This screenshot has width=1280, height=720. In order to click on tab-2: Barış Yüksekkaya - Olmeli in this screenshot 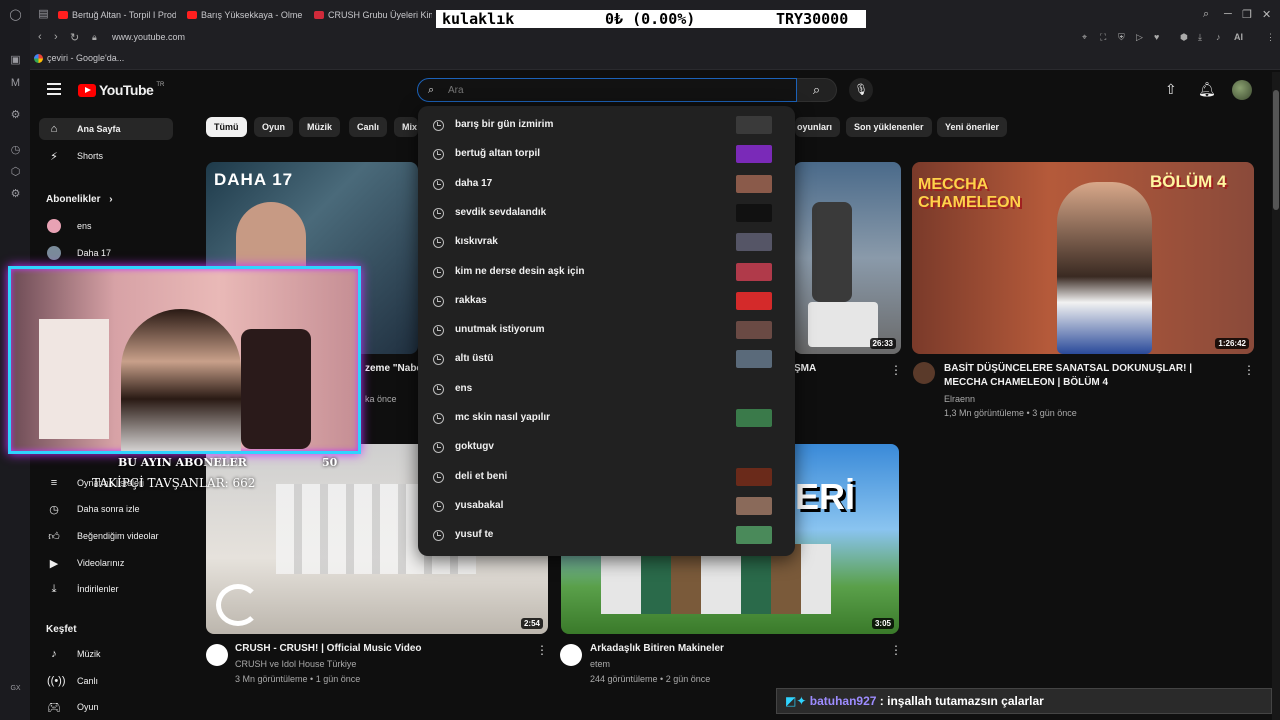, I will do `click(245, 15)`.